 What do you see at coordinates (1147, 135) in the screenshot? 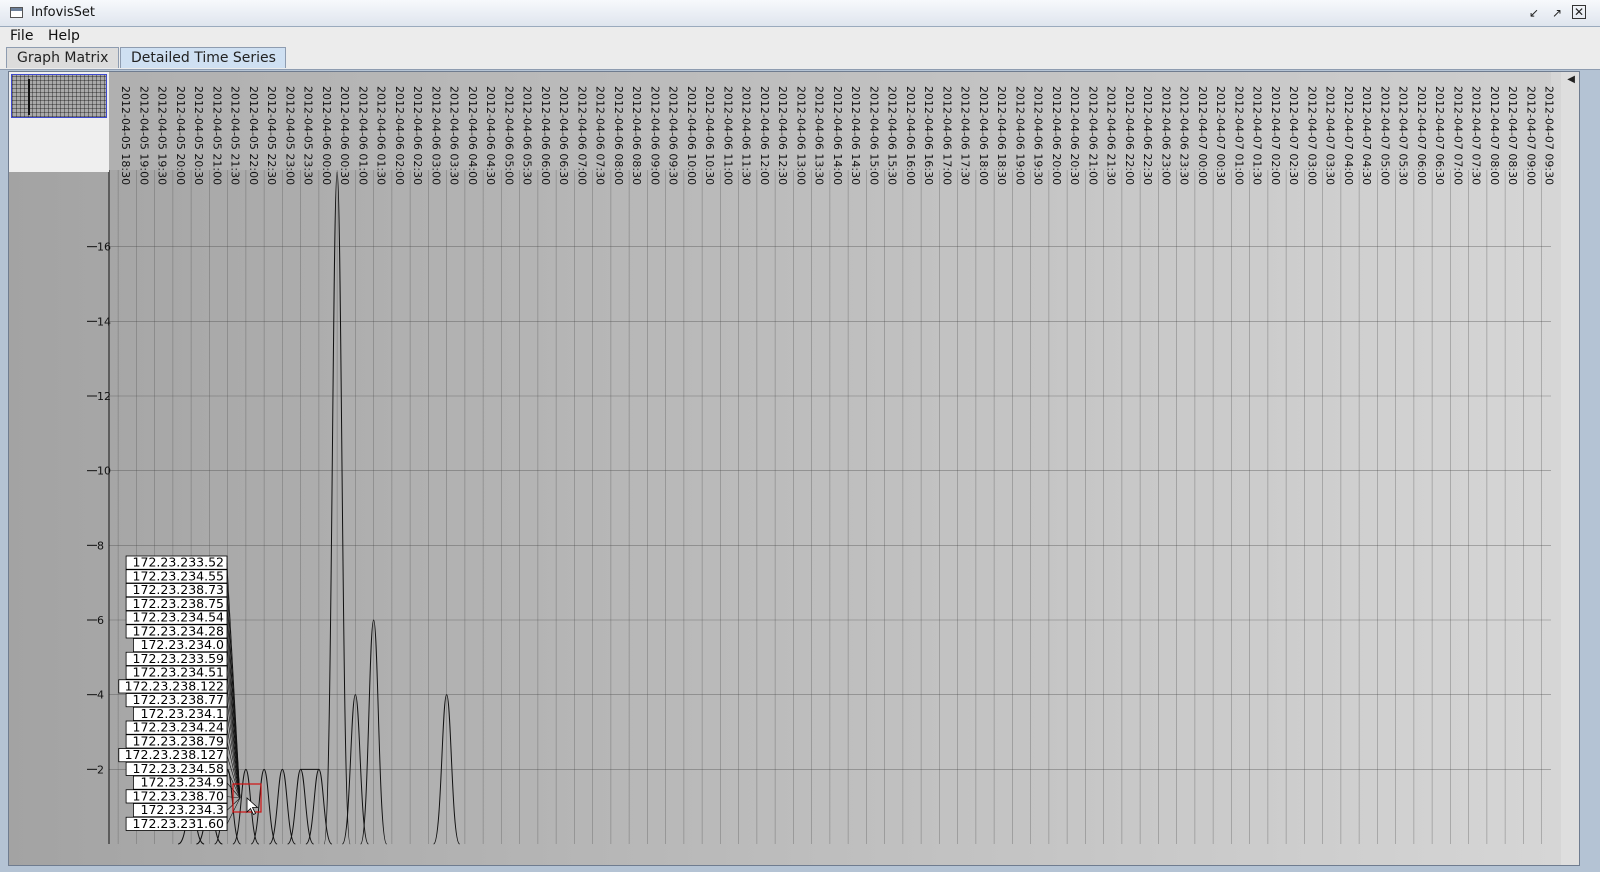
I see `x-tick-label: 2012-04-06 22:30` at bounding box center [1147, 135].